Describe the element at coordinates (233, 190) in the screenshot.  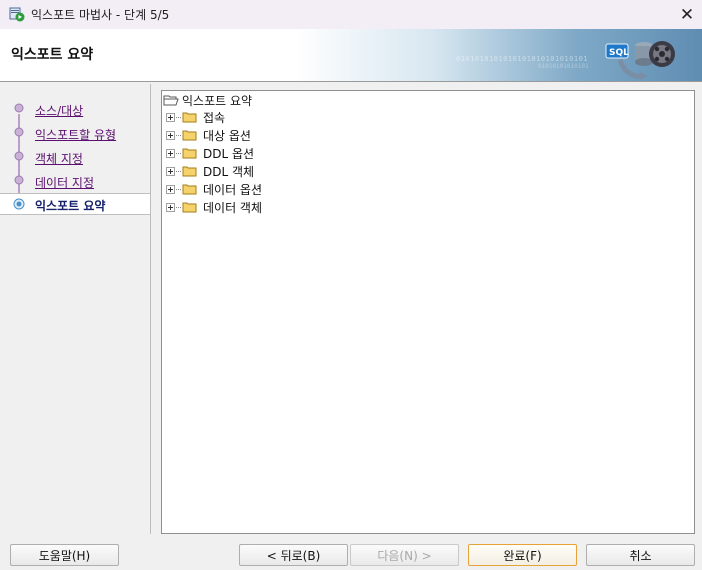
I see `tree-node-label: 데이터 옵션` at that location.